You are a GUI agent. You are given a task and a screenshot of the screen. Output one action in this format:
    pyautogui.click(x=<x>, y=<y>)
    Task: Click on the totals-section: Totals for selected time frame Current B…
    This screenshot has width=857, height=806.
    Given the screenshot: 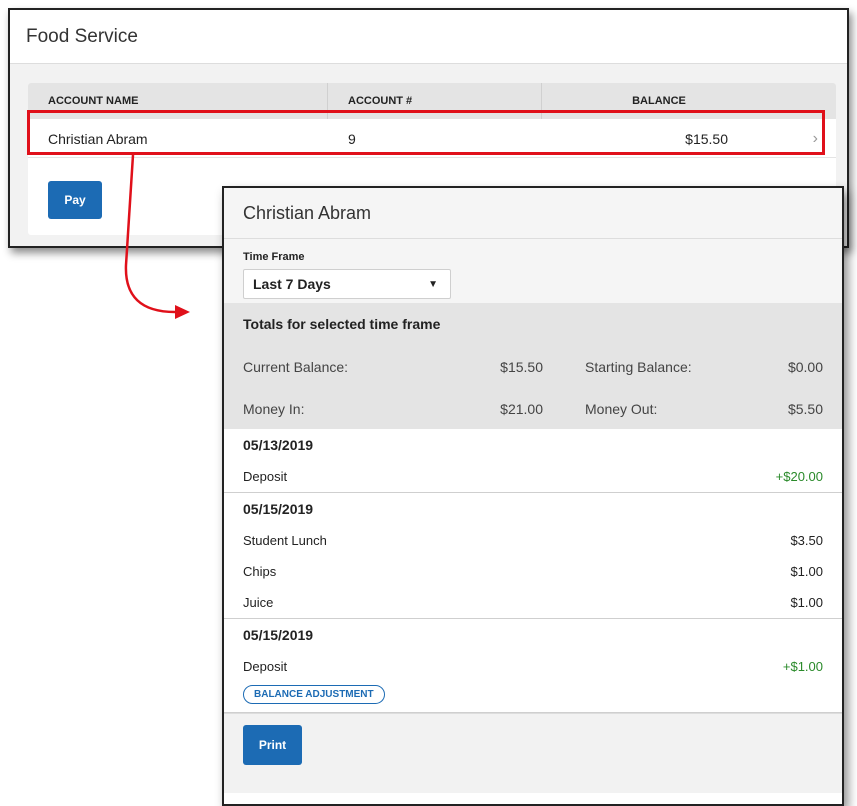 What is the action you would take?
    pyautogui.click(x=533, y=366)
    